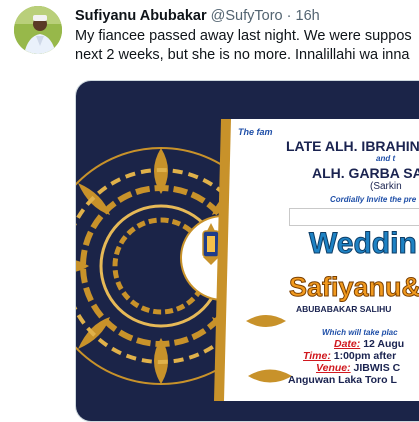 This screenshot has width=419, height=422. What do you see at coordinates (410, 287) in the screenshot?
I see `ampersand: &` at bounding box center [410, 287].